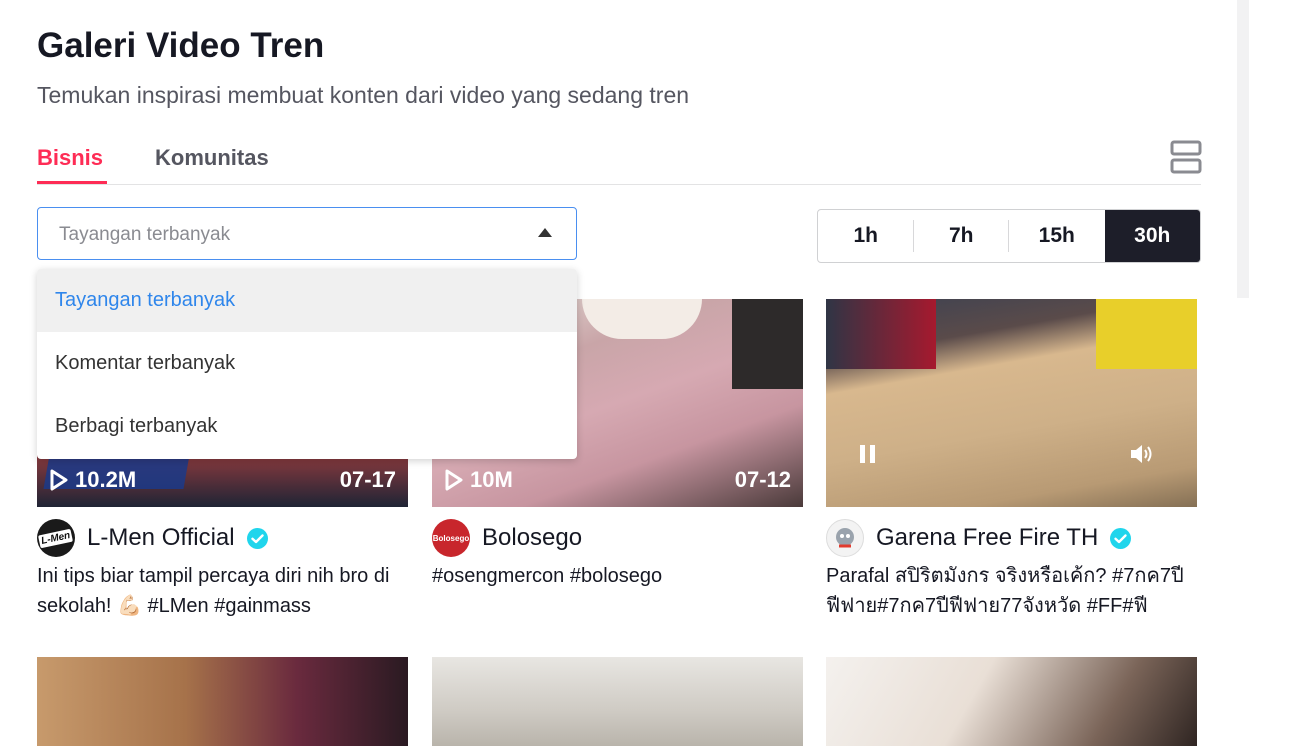  Describe the element at coordinates (307, 300) in the screenshot. I see `sort-option-views: Tayangan terbanyak` at that location.